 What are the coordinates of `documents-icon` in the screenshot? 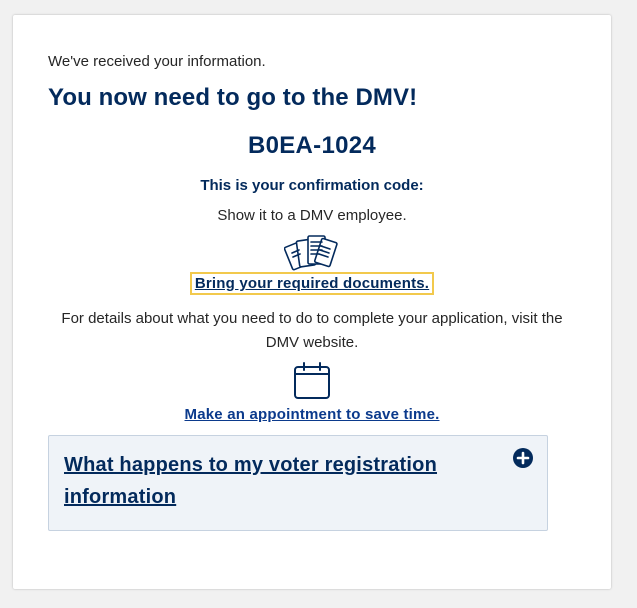 It's located at (311, 253).